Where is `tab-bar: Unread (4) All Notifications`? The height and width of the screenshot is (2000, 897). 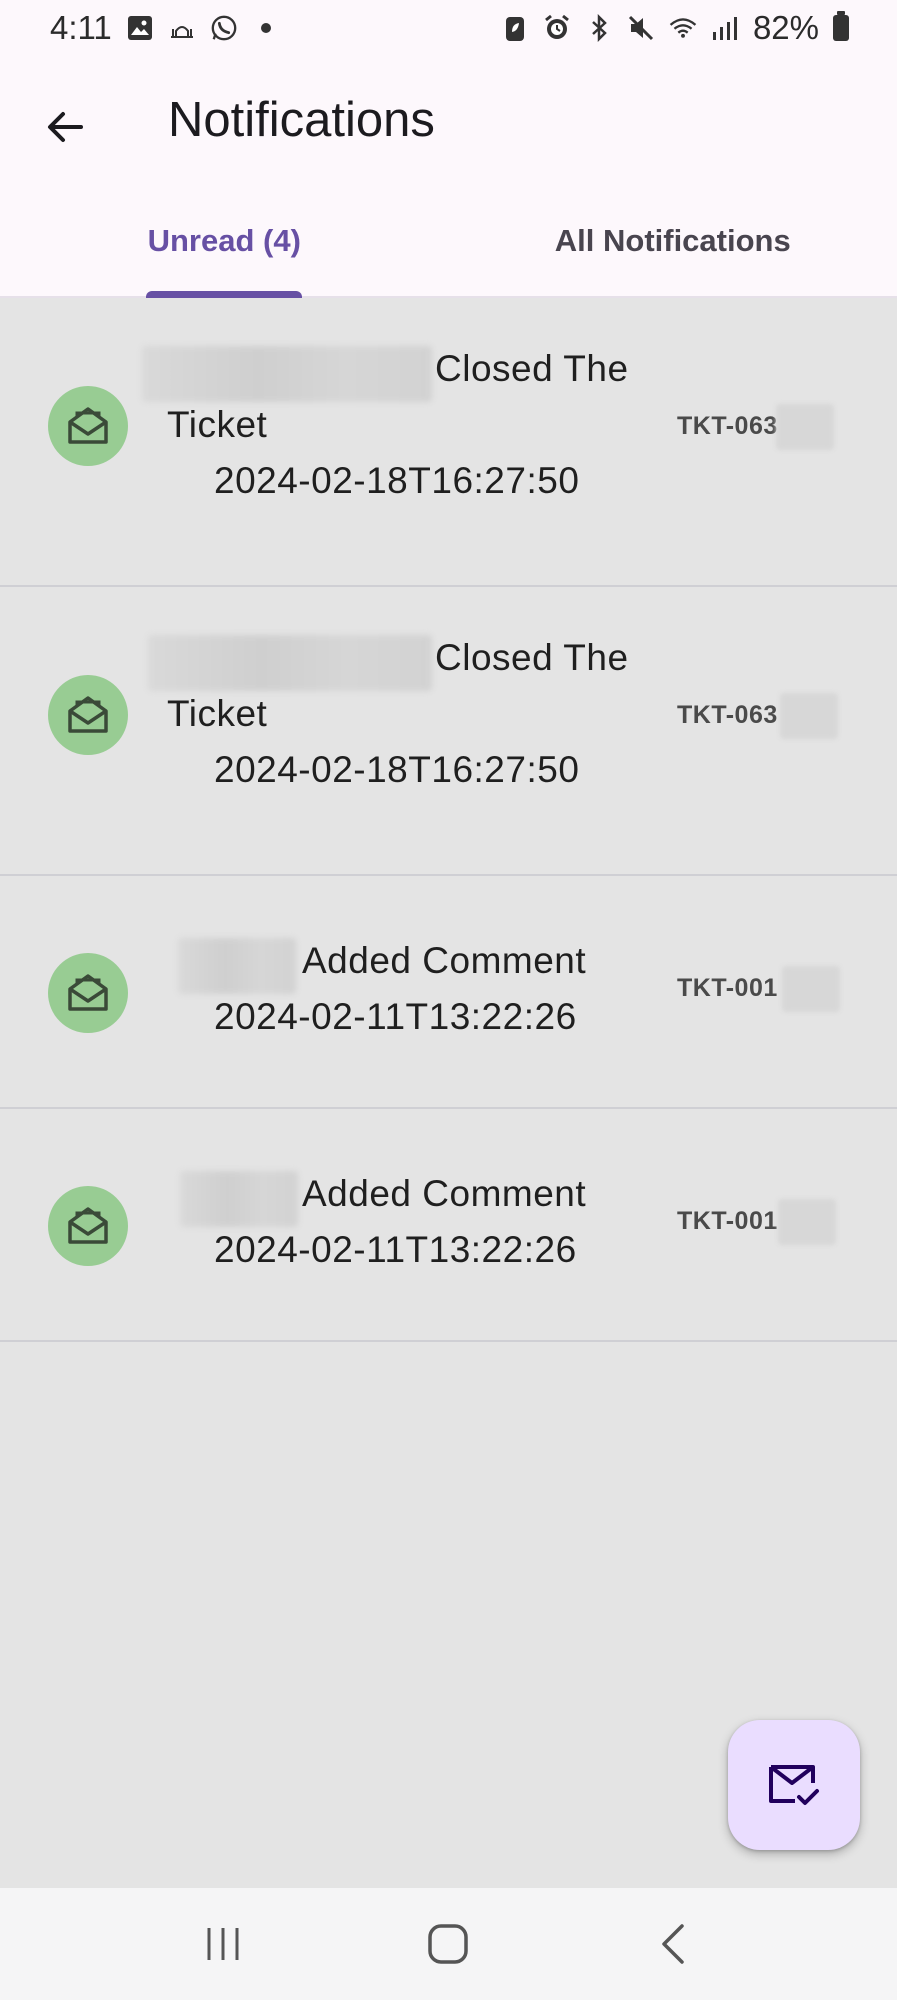 tab-bar: Unread (4) All Notifications is located at coordinates (448, 242).